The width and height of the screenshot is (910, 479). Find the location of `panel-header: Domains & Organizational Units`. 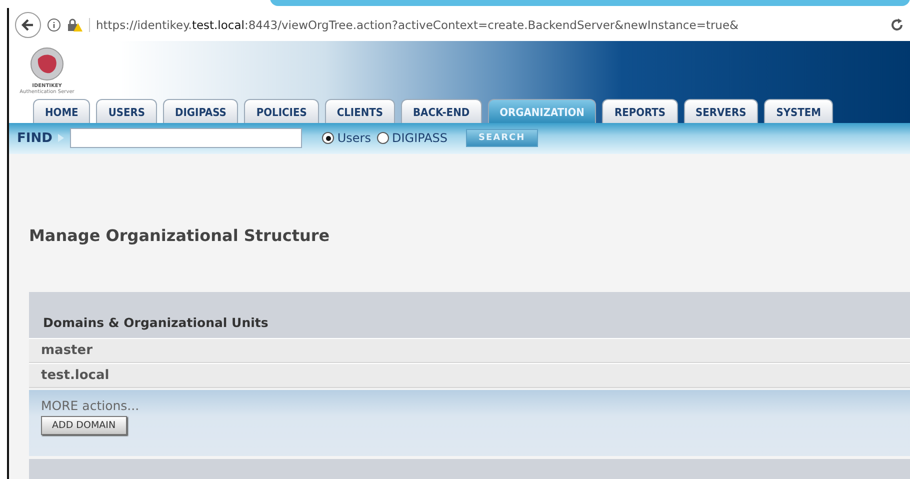

panel-header: Domains & Organizational Units is located at coordinates (469, 315).